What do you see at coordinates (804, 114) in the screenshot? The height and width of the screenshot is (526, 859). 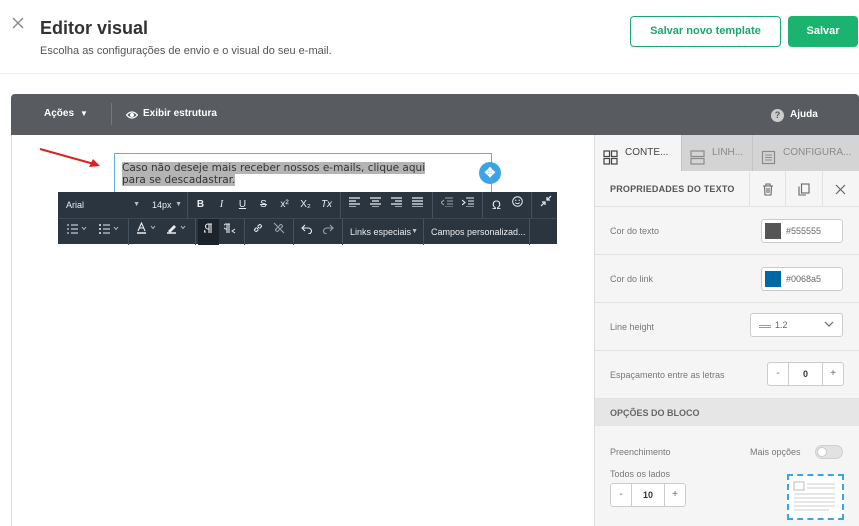 I see `help-link: Ajuda` at bounding box center [804, 114].